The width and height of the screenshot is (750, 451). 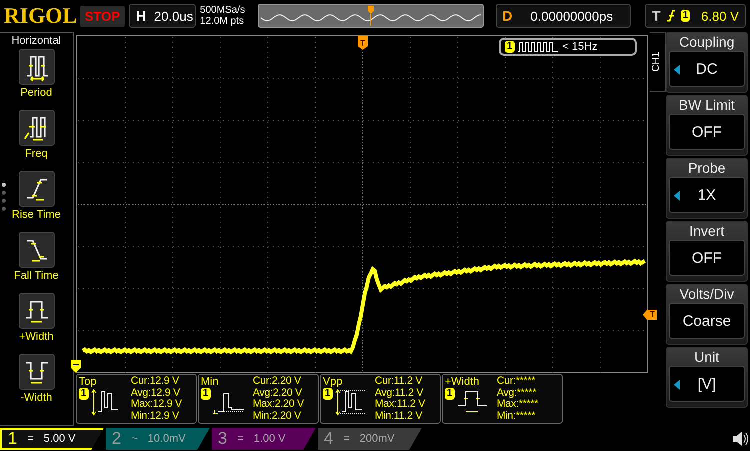 I want to click on timebase-display: H 20.0us, so click(x=162, y=16).